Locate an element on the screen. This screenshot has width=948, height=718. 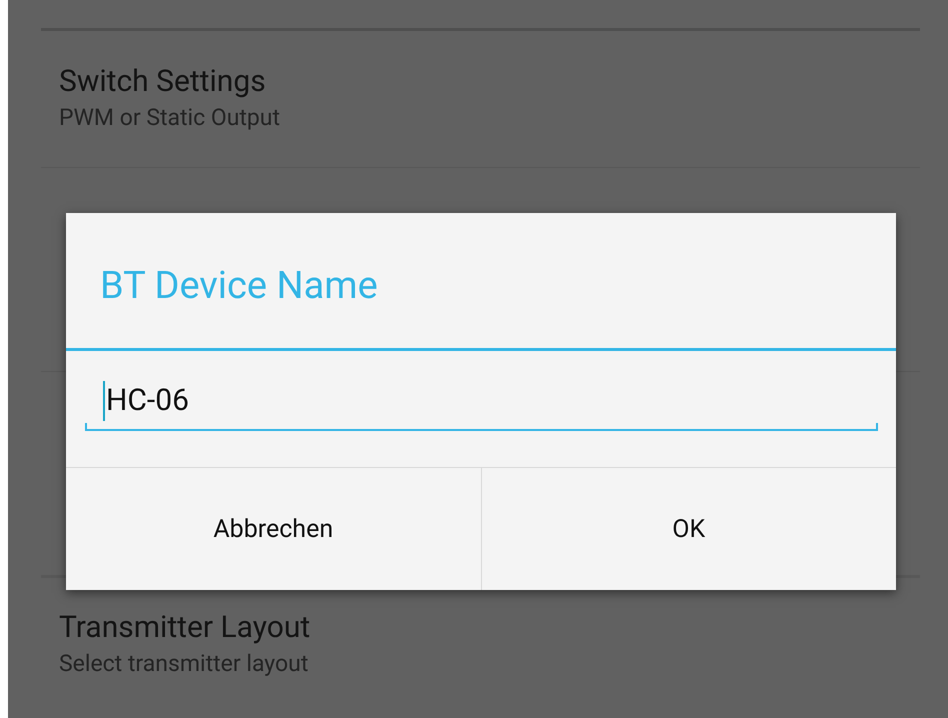
dialog-button: Abbrechen is located at coordinates (273, 529).